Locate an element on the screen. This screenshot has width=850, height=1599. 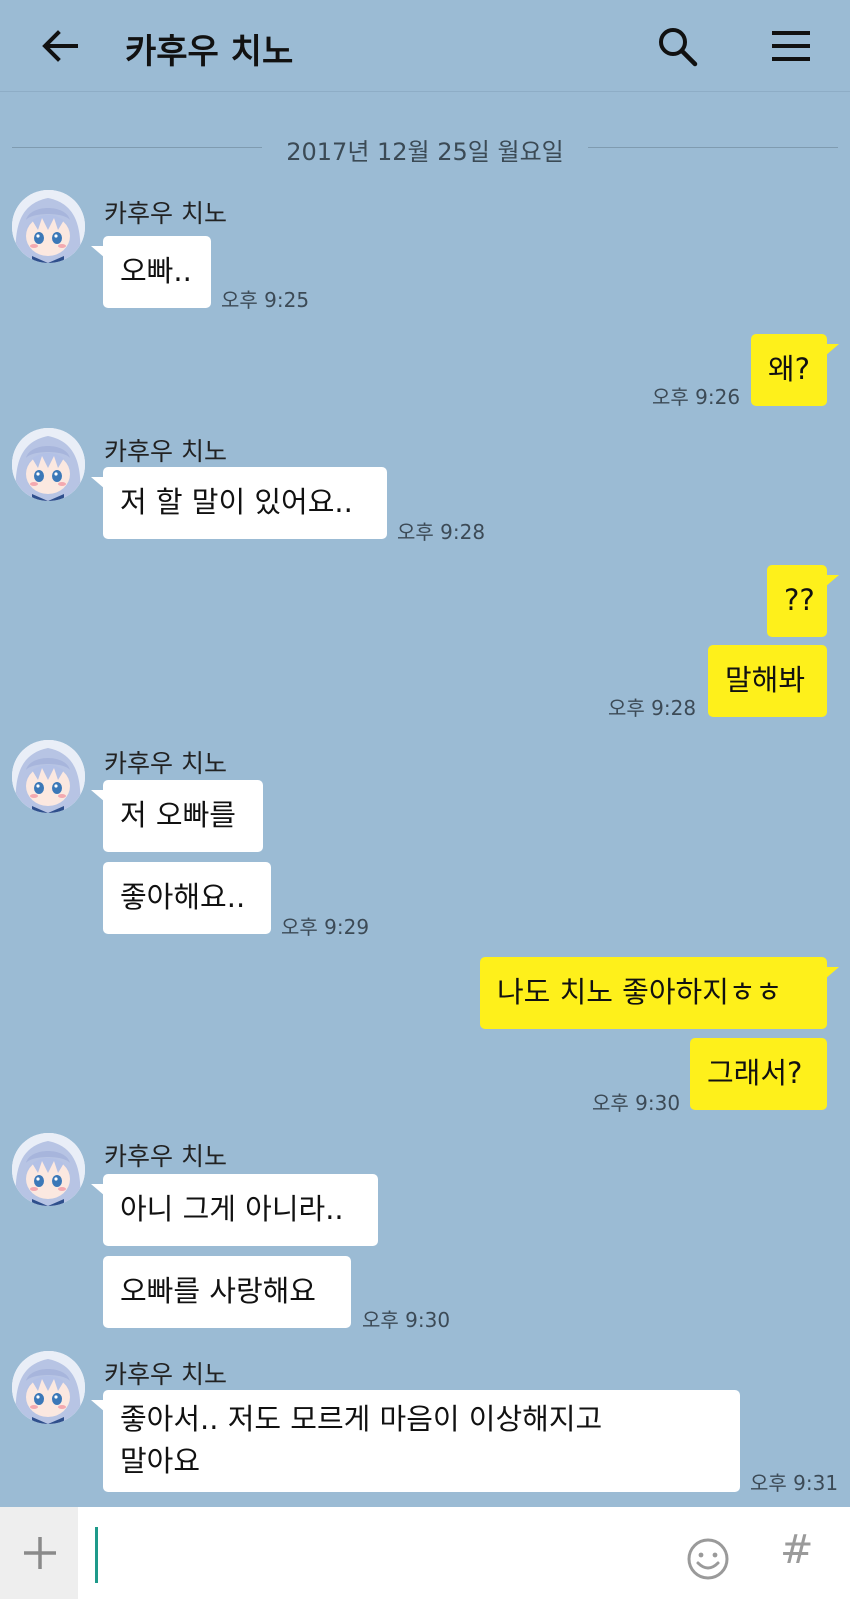
incoming-message-bubble: 좋아서.. 저도 모르게 마음이 이상해지고 말아요 is located at coordinates (415, 1441).